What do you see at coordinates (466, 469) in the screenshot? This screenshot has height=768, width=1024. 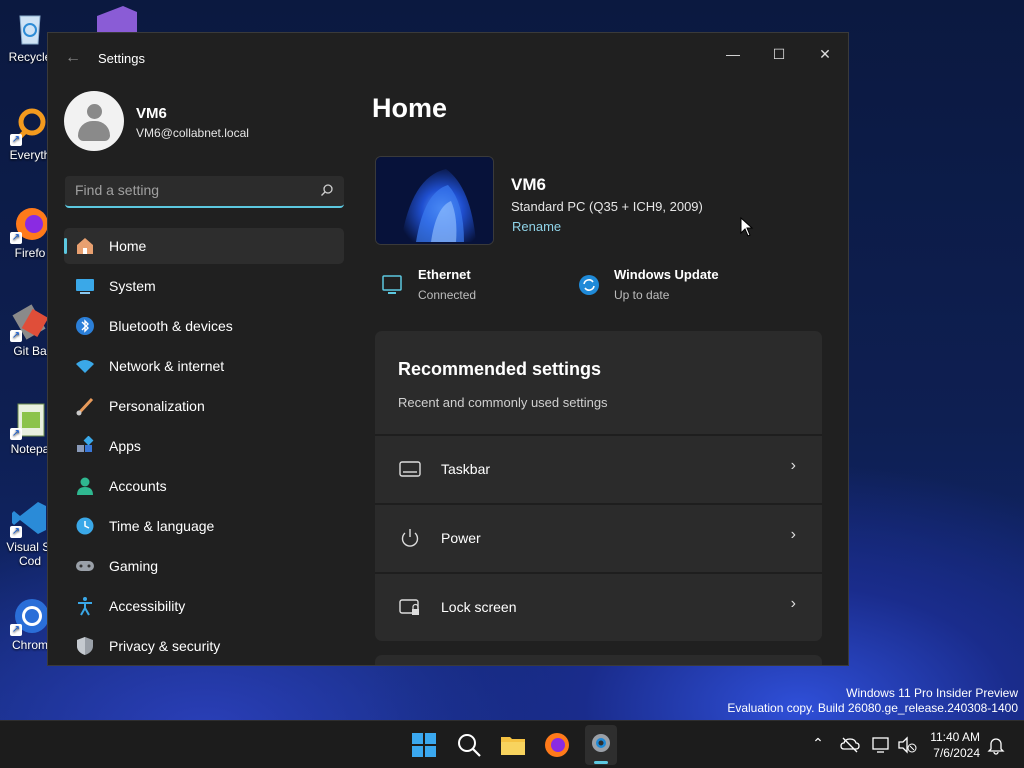 I see `row-label: Taskbar` at bounding box center [466, 469].